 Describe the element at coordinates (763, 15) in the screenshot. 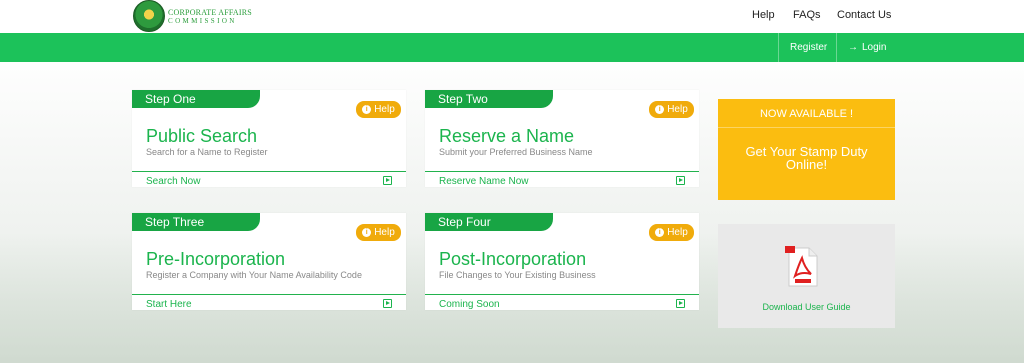

I see `nav-help-link: Help` at that location.